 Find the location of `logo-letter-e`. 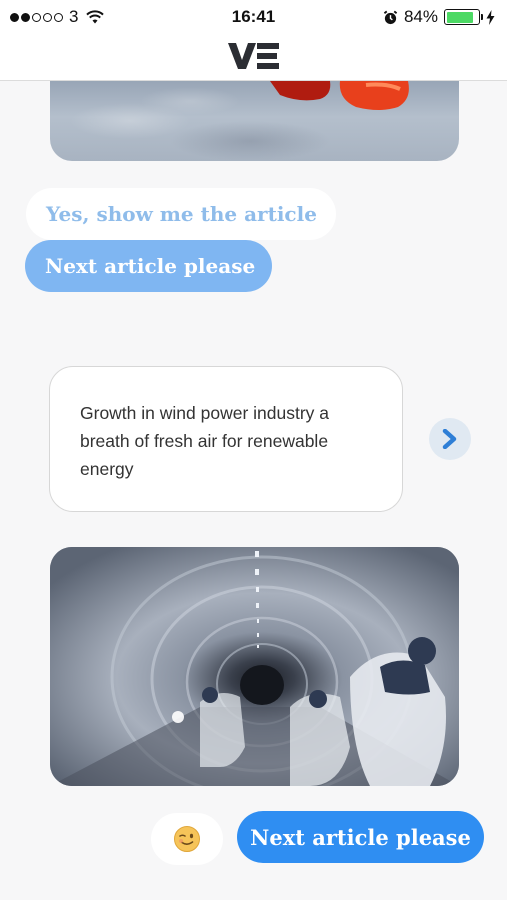

logo-letter-e is located at coordinates (268, 56).